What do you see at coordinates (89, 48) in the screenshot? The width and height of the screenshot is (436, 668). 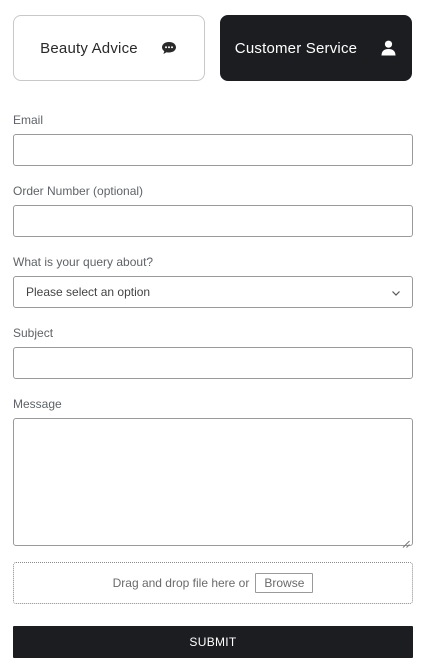 I see `tab-beauty-advice-label: Beauty Advice` at bounding box center [89, 48].